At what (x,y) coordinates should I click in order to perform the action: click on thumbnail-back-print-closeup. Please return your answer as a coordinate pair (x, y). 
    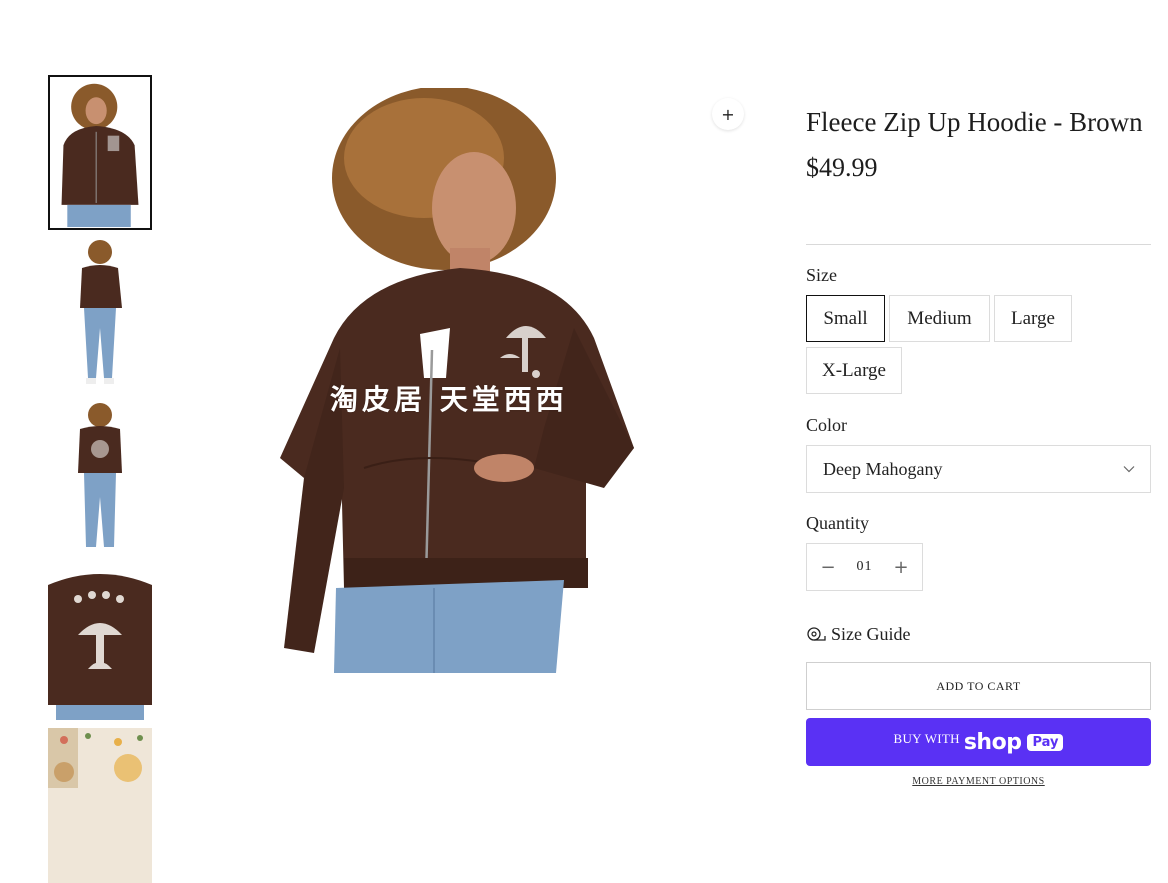
    Looking at the image, I should click on (100, 642).